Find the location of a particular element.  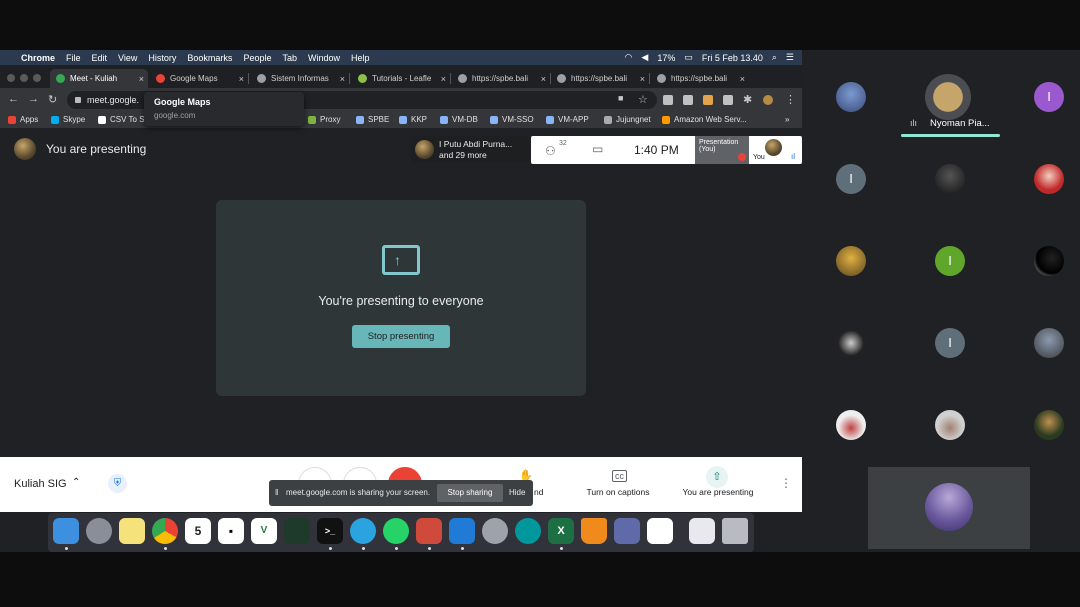

bookmark-kkp: KKP is located at coordinates (413, 119).